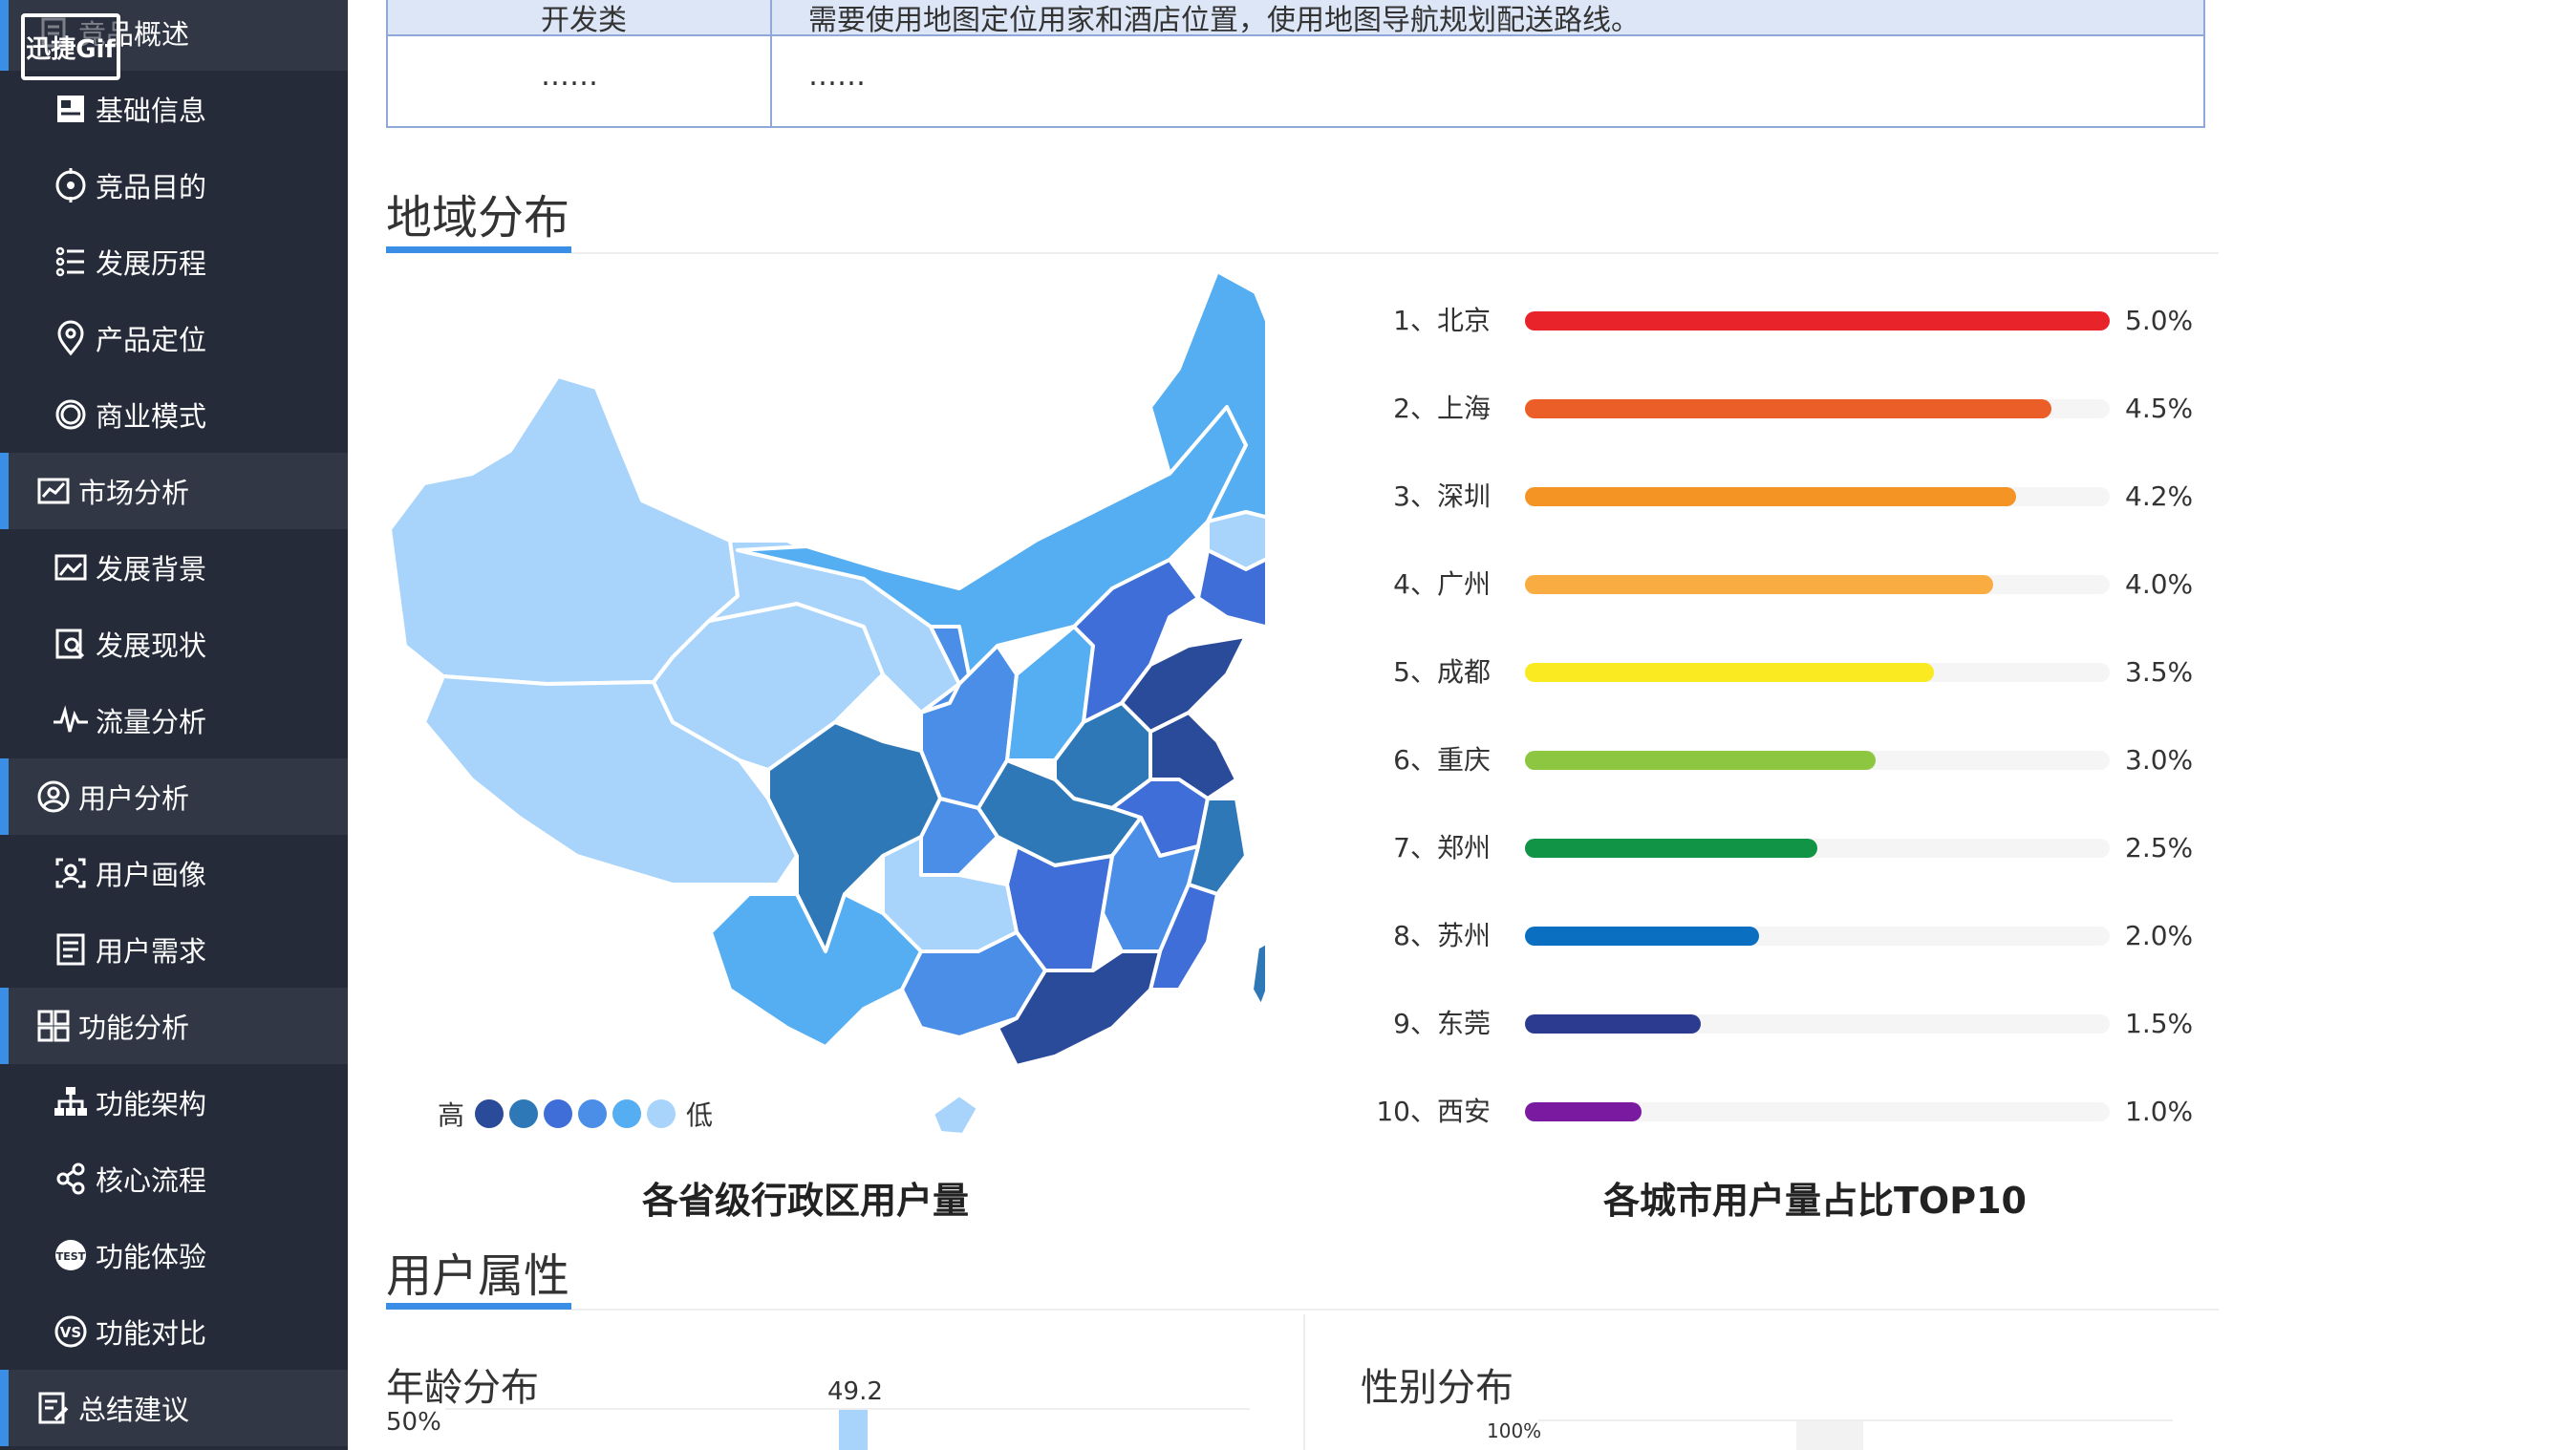 This screenshot has height=1450, width=2576. I want to click on ranking-city-label: 10、西安, so click(1433, 1111).